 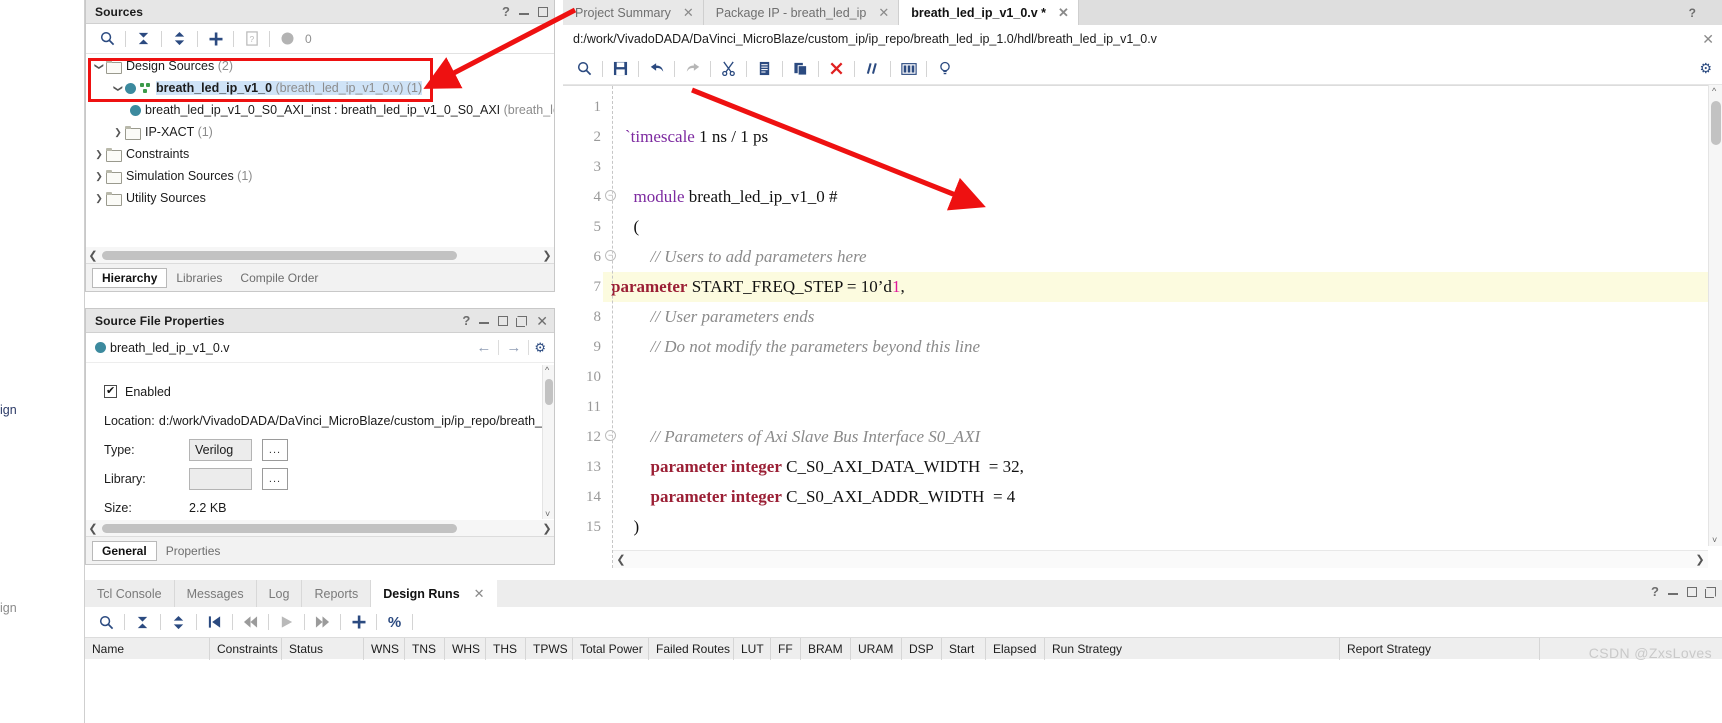 I want to click on bottom-tab: Log, so click(x=280, y=593).